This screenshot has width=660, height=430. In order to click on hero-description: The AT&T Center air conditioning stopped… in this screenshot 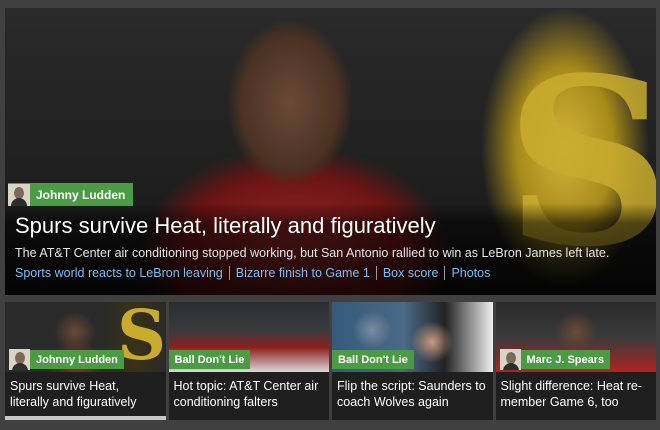, I will do `click(312, 253)`.